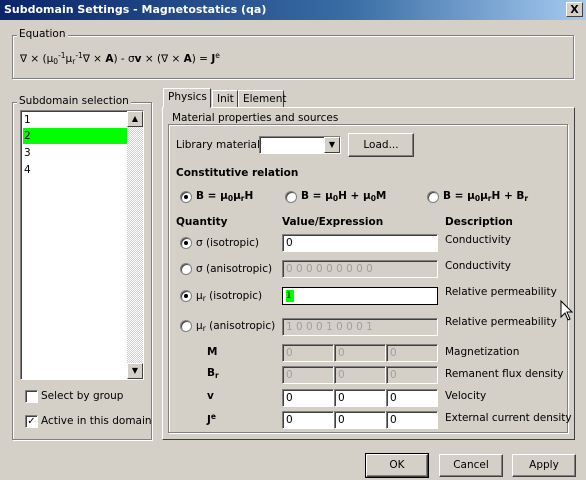 This screenshot has height=480, width=586. Describe the element at coordinates (186, 269) in the screenshot. I see `sigma-anisotropic-radio` at that location.